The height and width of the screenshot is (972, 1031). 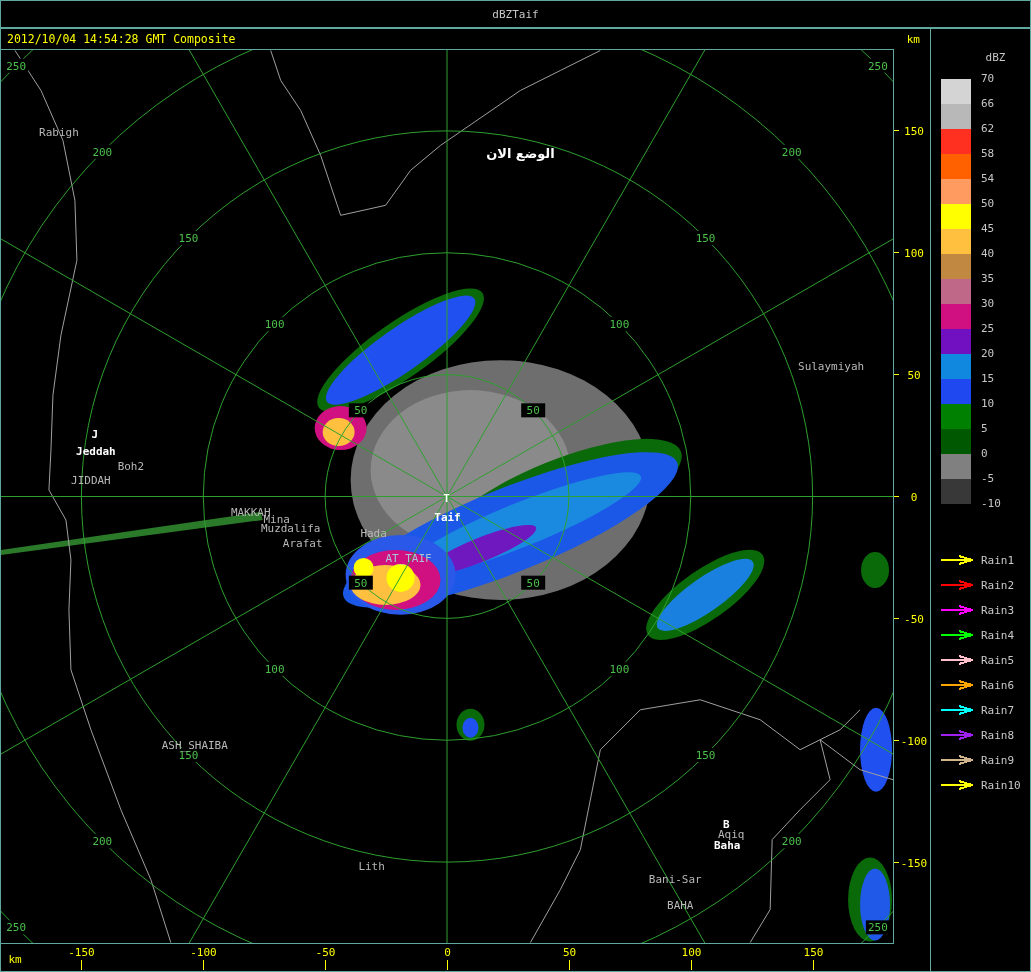 What do you see at coordinates (447, 517) in the screenshot?
I see `place-label: Taif` at bounding box center [447, 517].